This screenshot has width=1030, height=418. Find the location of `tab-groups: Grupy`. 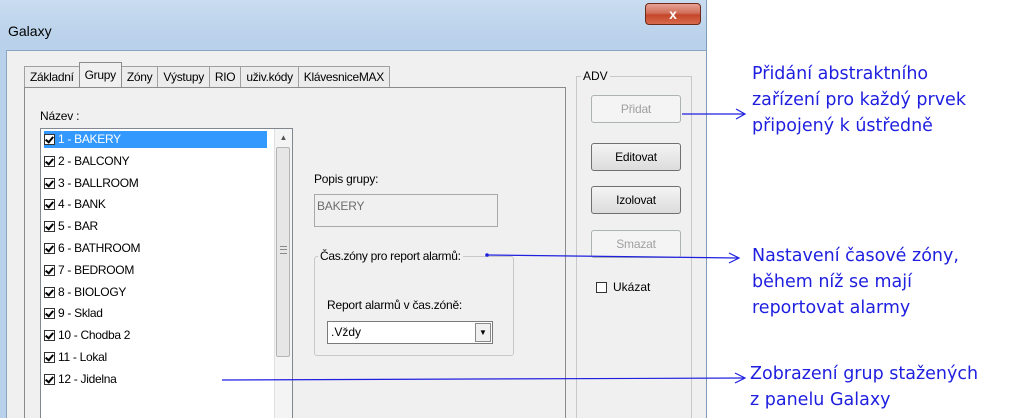

tab-groups: Grupy is located at coordinates (100, 74).